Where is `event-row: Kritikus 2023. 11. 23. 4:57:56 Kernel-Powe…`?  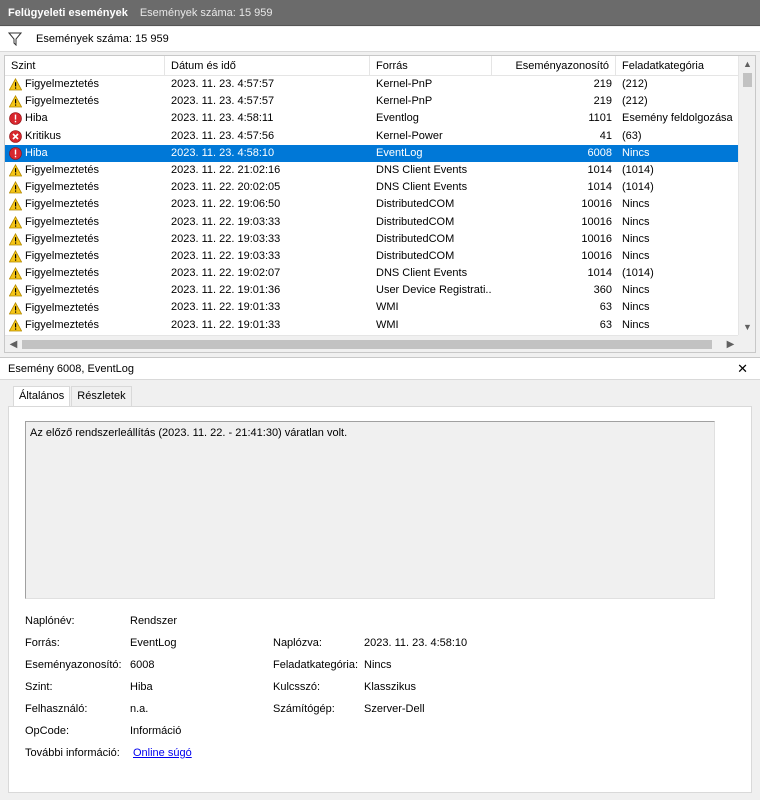 event-row: Kritikus 2023. 11. 23. 4:57:56 Kernel-Powe… is located at coordinates (372, 136).